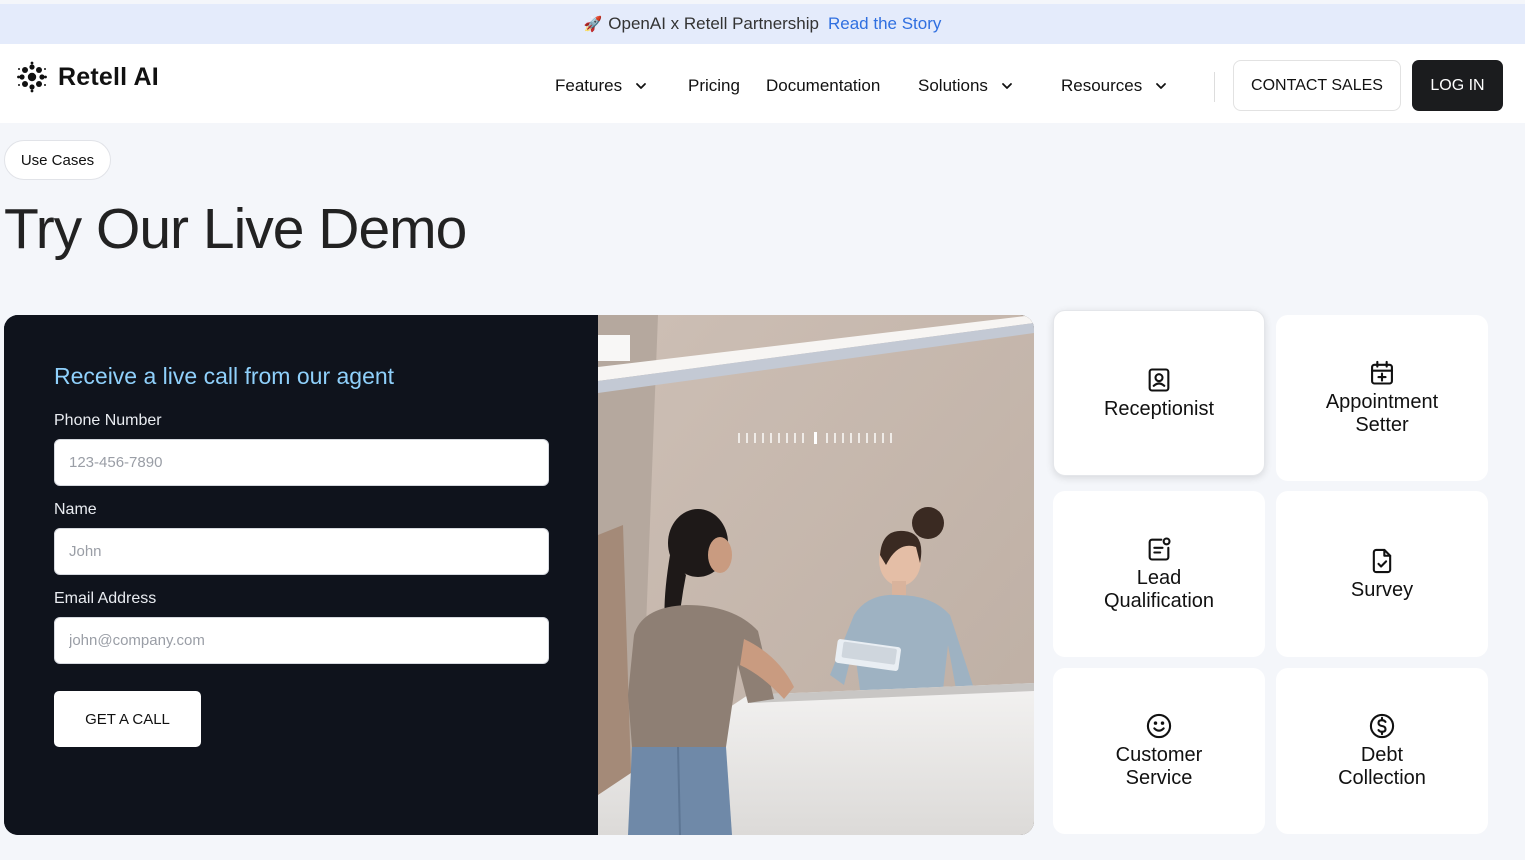 Image resolution: width=1525 pixels, height=860 pixels. I want to click on use-case-lead-qualification: Lead Qualification, so click(1159, 574).